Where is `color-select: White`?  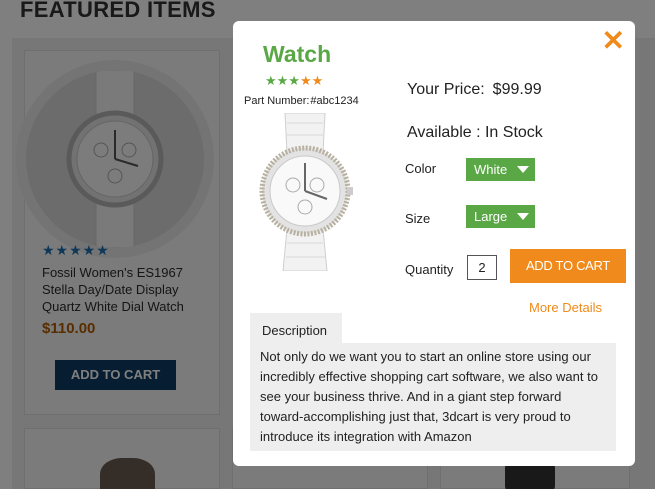 color-select: White is located at coordinates (500, 169).